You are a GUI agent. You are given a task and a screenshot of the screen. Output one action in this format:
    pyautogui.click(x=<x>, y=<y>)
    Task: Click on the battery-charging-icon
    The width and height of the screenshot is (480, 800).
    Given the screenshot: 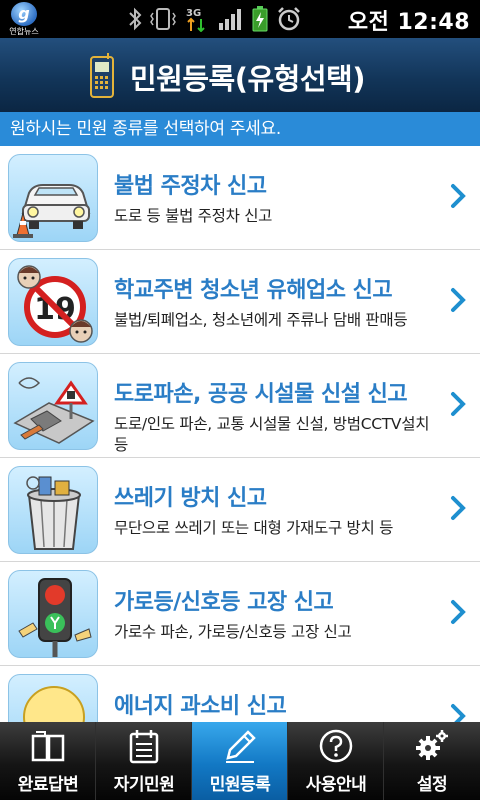 What is the action you would take?
    pyautogui.click(x=260, y=19)
    